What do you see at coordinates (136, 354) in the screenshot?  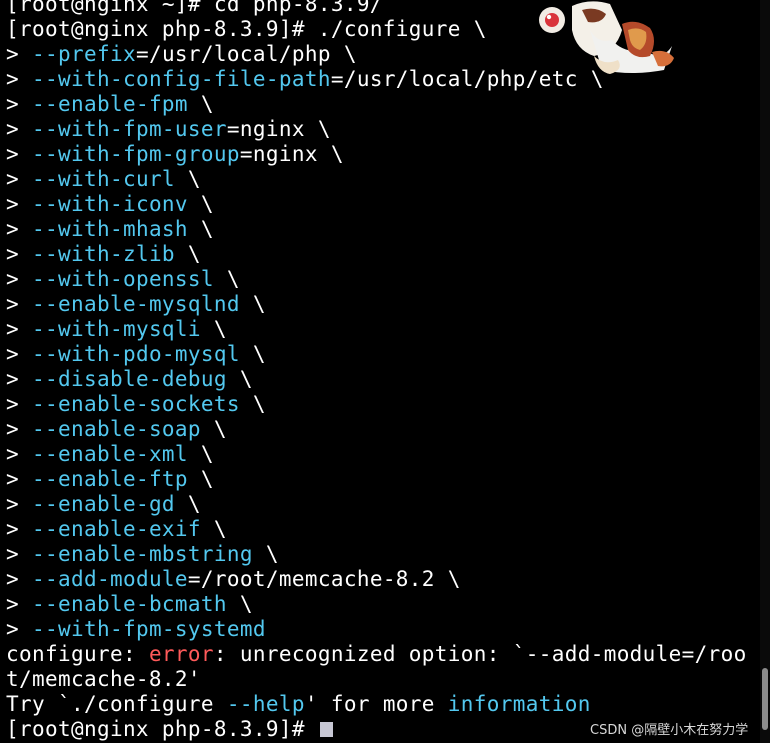 I see `configure-option-flag: --with-pdo-mysql` at bounding box center [136, 354].